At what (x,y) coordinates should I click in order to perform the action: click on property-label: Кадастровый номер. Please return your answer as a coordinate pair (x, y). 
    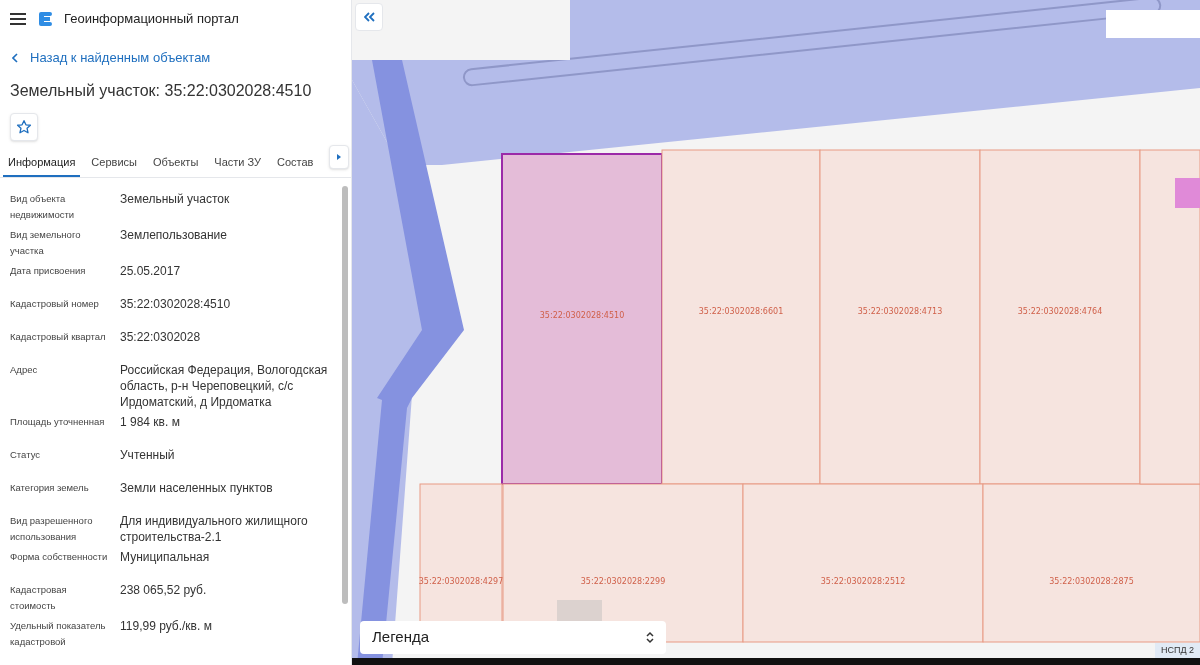
    Looking at the image, I should click on (55, 303).